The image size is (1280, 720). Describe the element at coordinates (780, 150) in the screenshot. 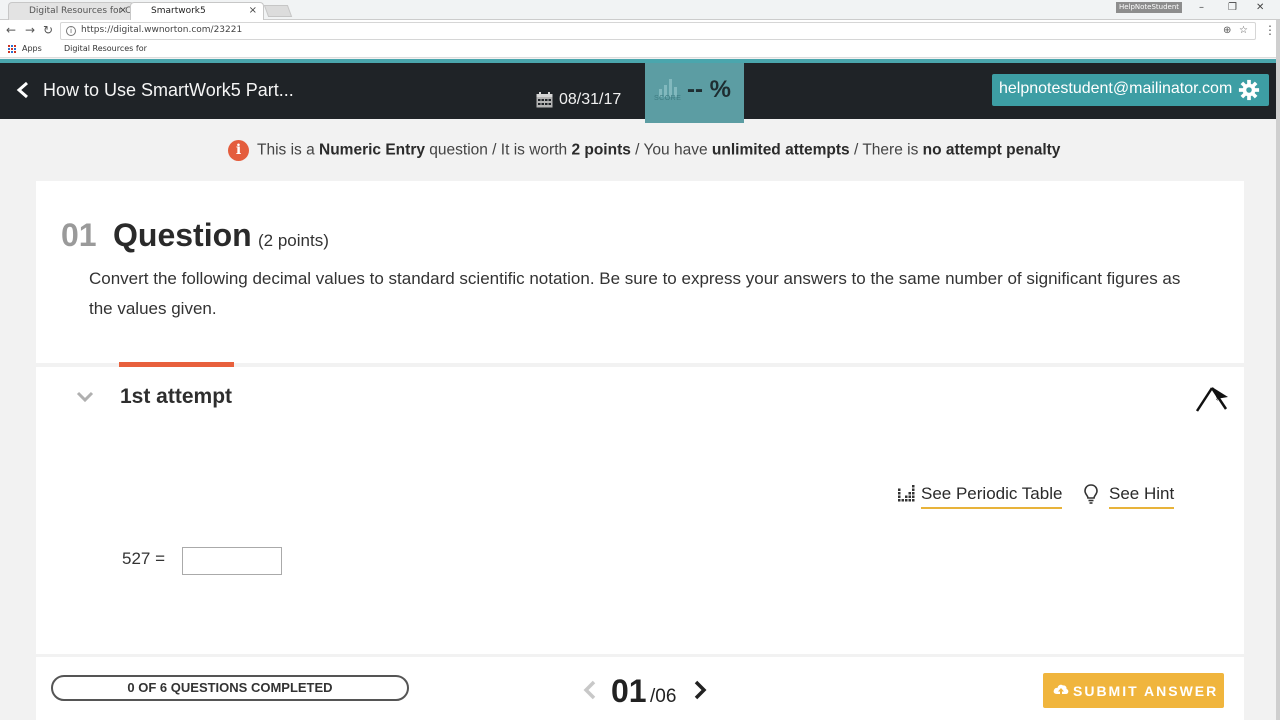

I see `attempts-allowed: unlimited attempts` at that location.